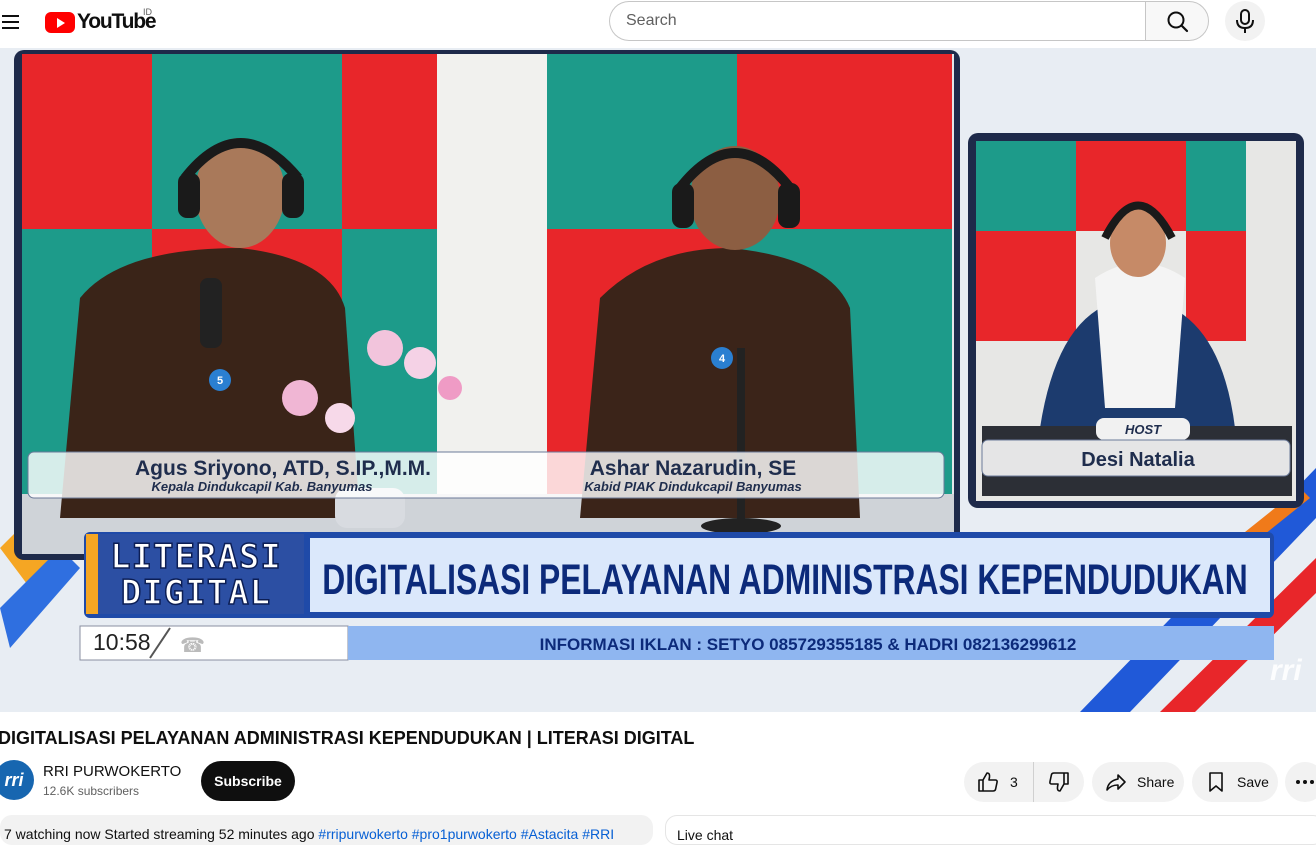  I want to click on masthead: YouTube ID Search, so click(658, 24).